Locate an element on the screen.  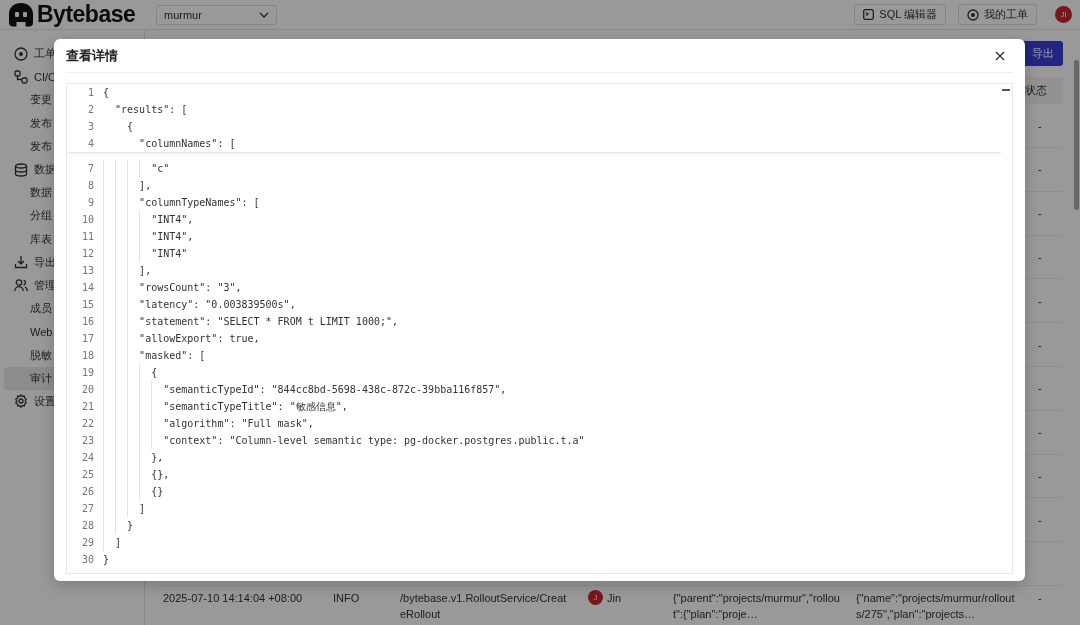
line-number: 9 is located at coordinates (90, 202).